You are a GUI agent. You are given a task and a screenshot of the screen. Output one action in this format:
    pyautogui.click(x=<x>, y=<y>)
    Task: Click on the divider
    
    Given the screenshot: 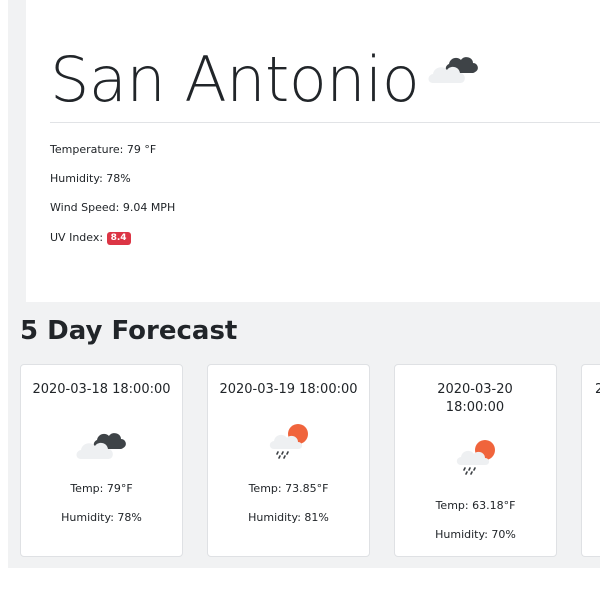 What is the action you would take?
    pyautogui.click(x=325, y=122)
    